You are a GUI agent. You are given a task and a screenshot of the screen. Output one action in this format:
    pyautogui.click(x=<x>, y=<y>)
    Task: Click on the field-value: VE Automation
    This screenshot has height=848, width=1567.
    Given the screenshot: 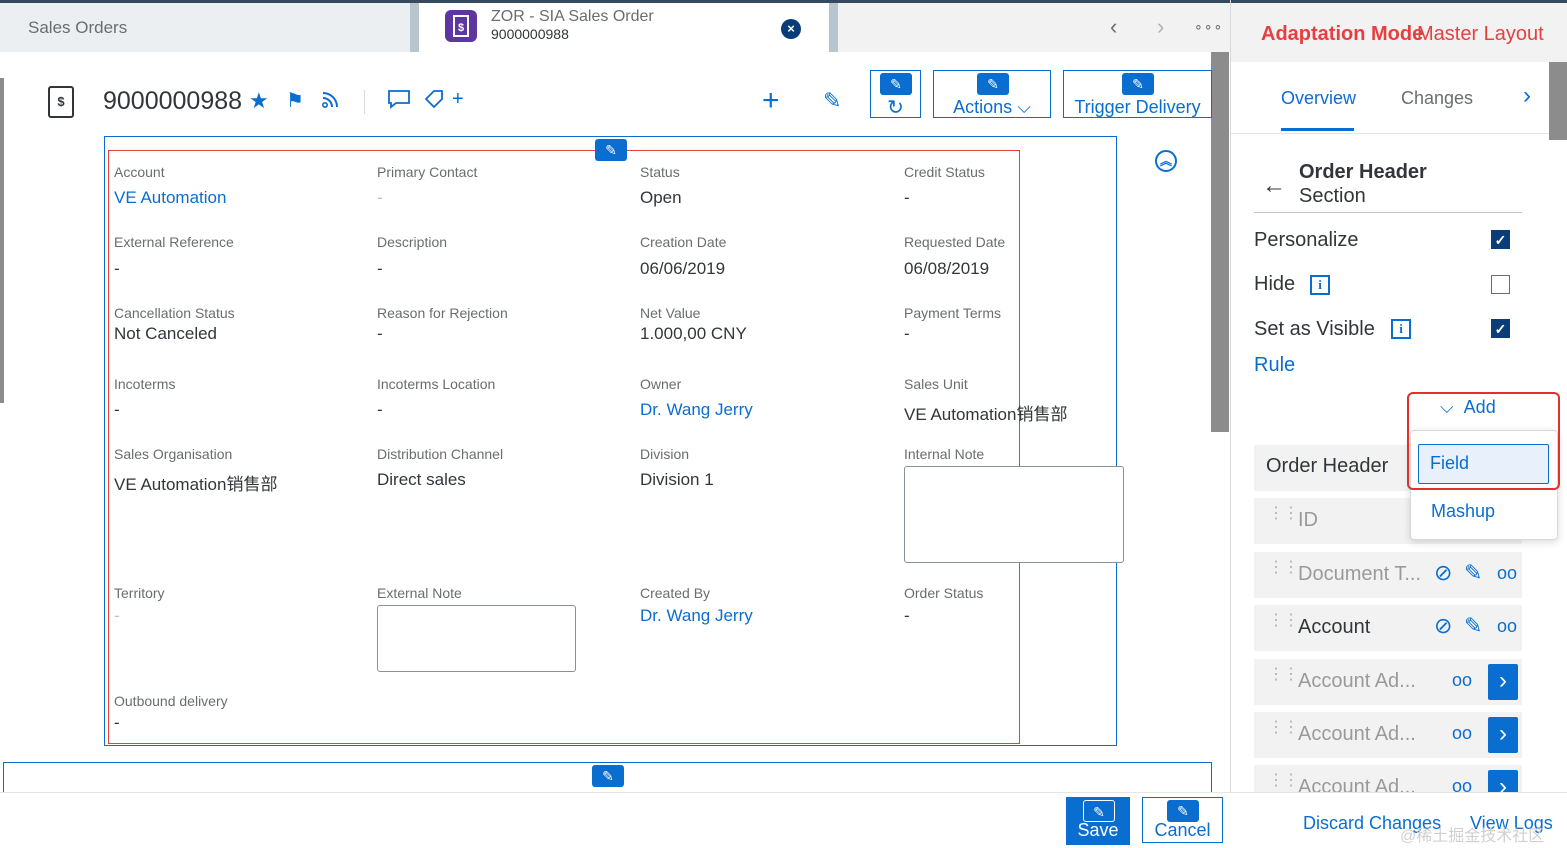 What is the action you would take?
    pyautogui.click(x=170, y=198)
    